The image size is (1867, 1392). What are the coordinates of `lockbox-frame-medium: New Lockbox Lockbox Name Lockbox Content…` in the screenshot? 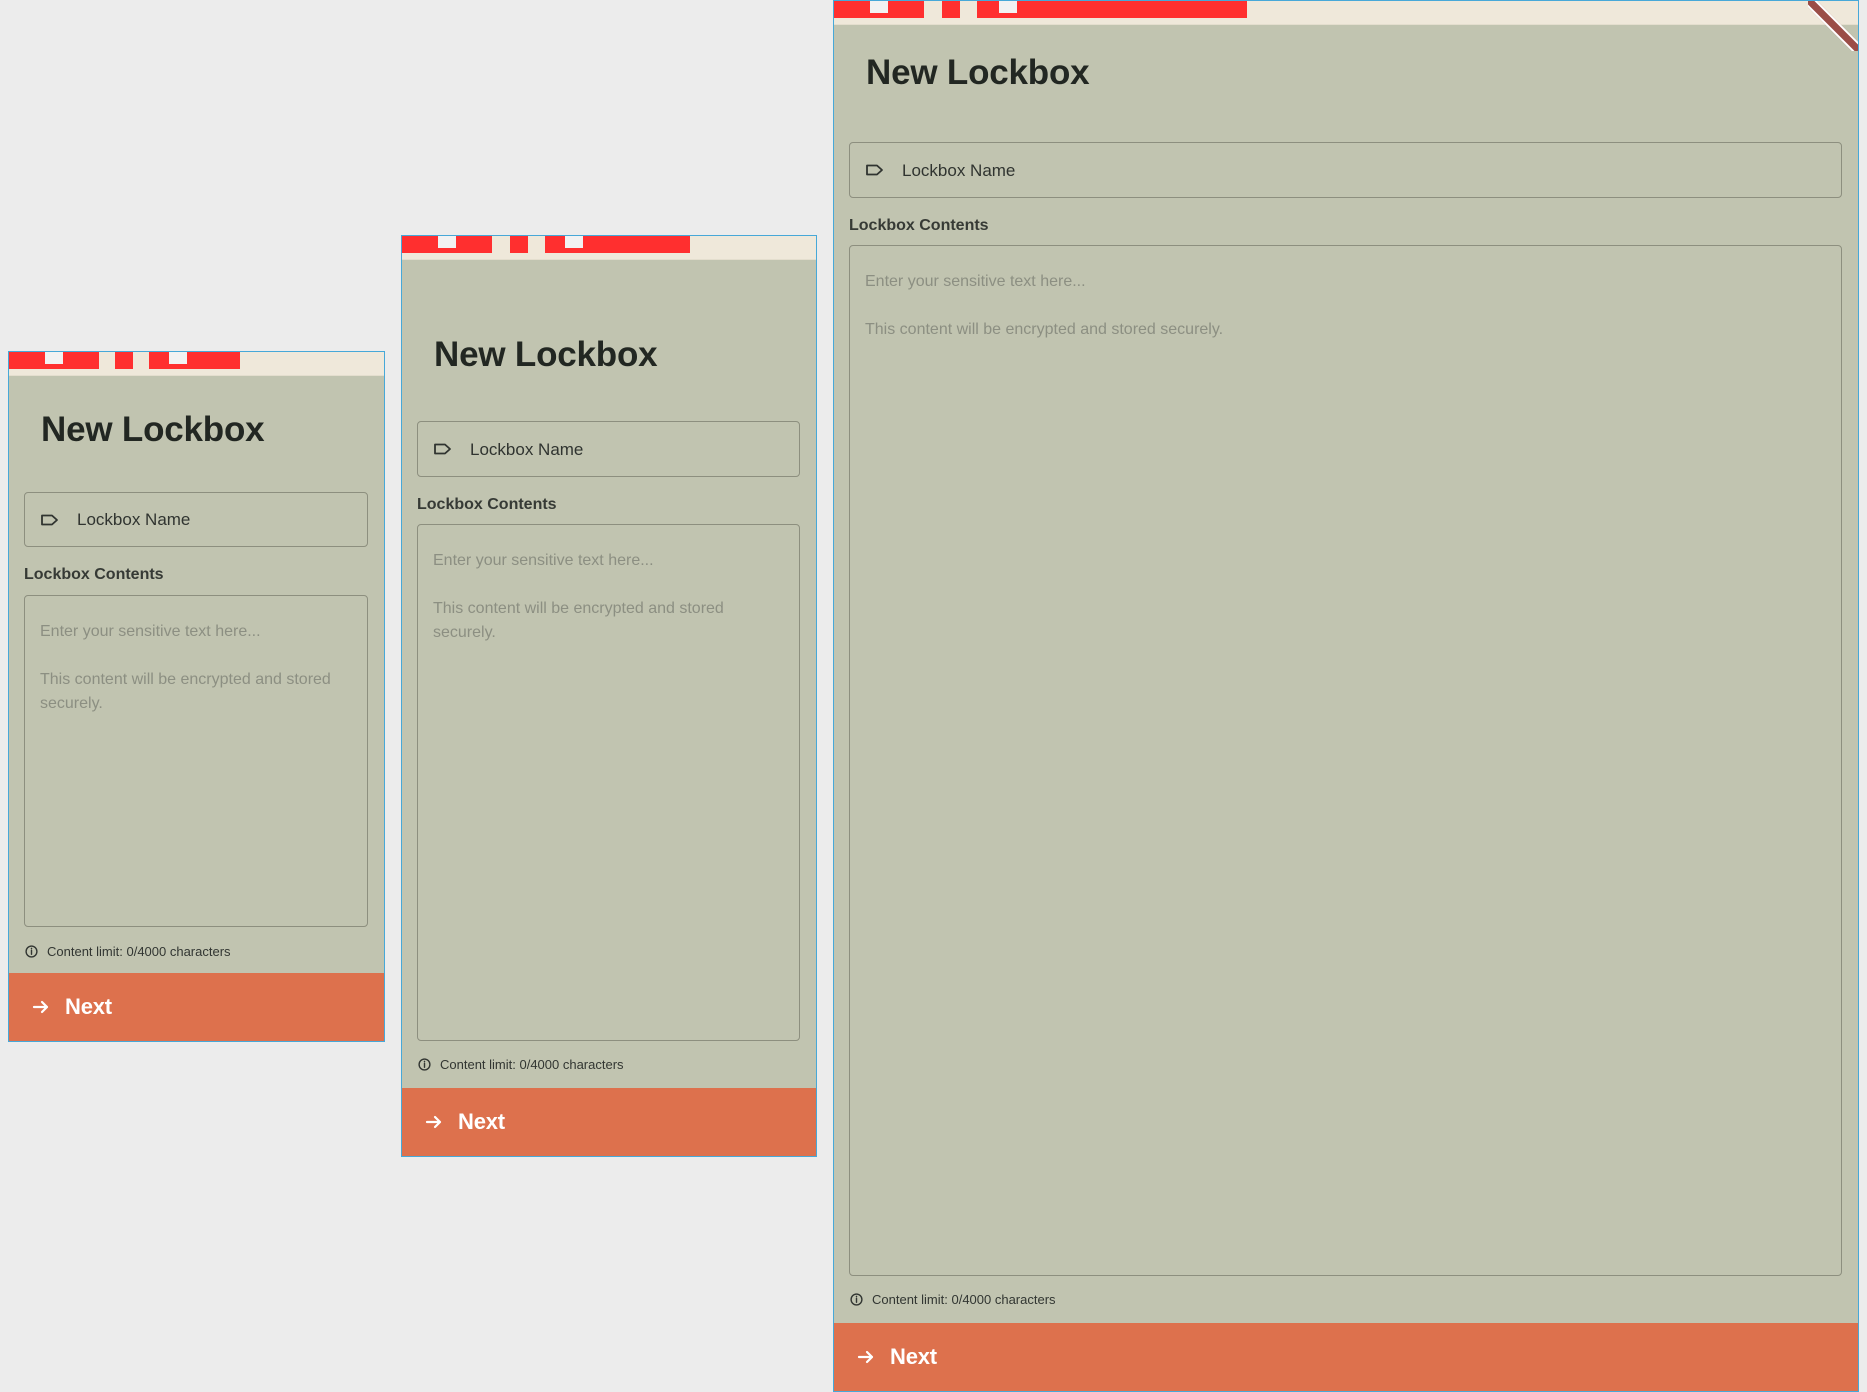 It's located at (609, 696).